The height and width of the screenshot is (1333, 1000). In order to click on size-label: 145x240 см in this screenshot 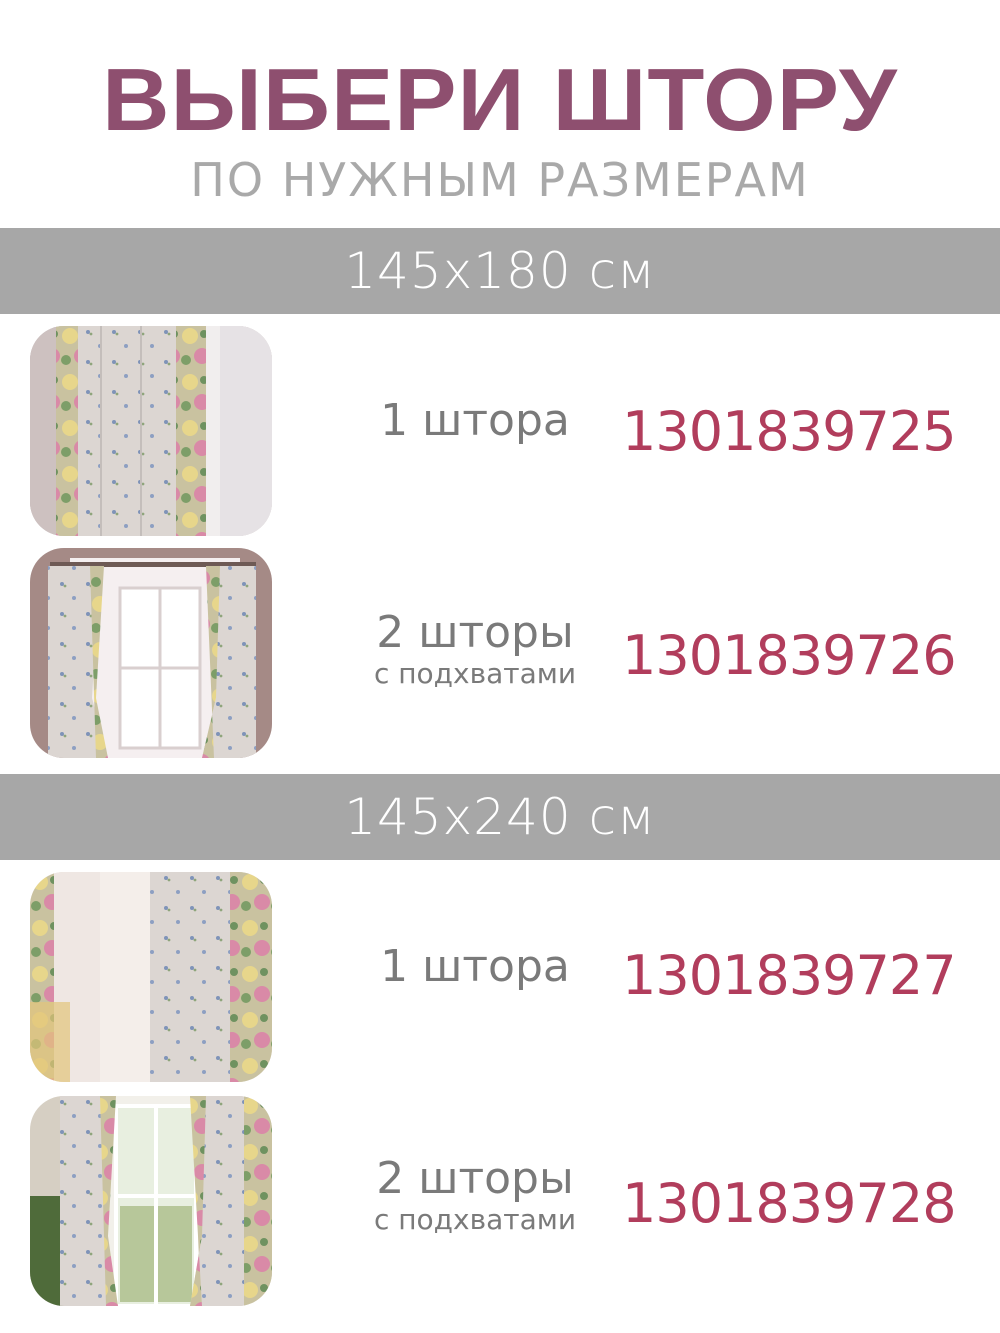, I will do `click(500, 817)`.